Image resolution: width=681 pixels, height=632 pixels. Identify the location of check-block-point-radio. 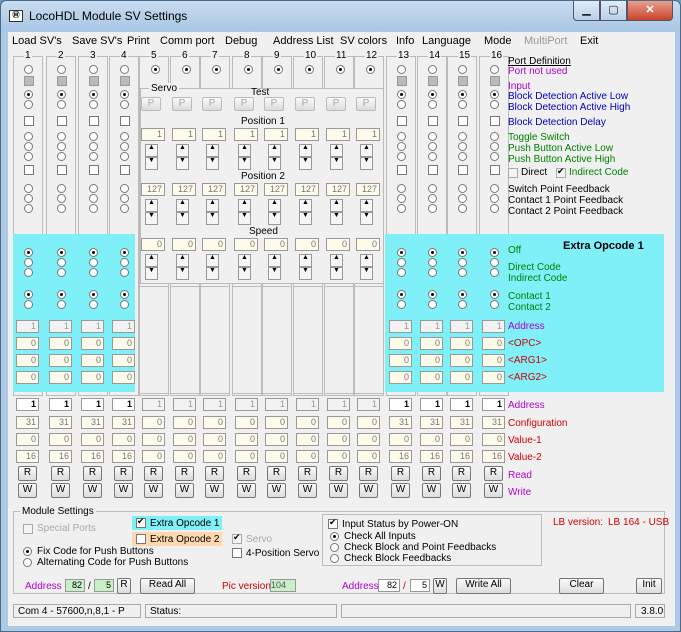
(334, 547).